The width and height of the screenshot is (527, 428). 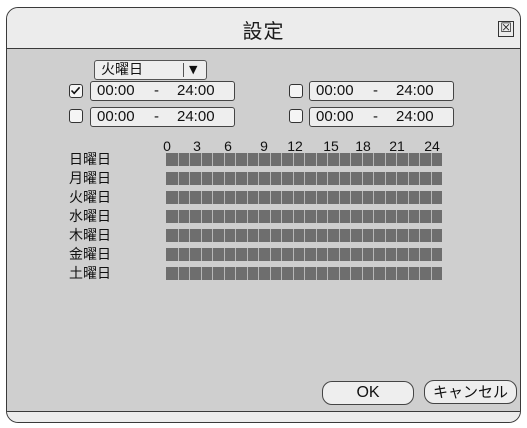 What do you see at coordinates (122, 70) in the screenshot?
I see `day-select-value: 火曜日` at bounding box center [122, 70].